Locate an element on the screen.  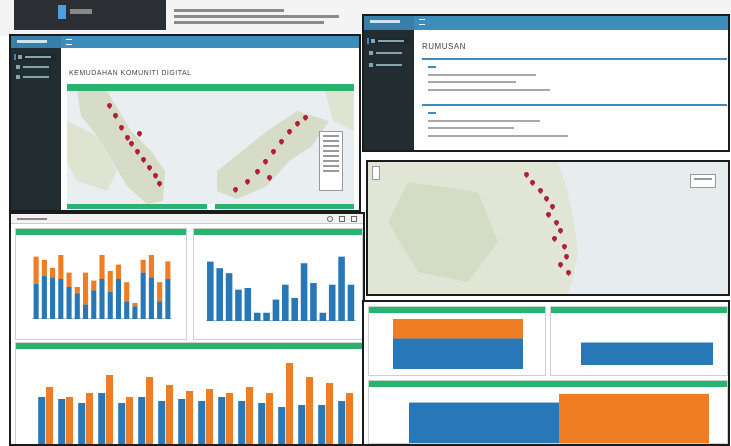
bar-1-svg is located at coordinates (458, 344).